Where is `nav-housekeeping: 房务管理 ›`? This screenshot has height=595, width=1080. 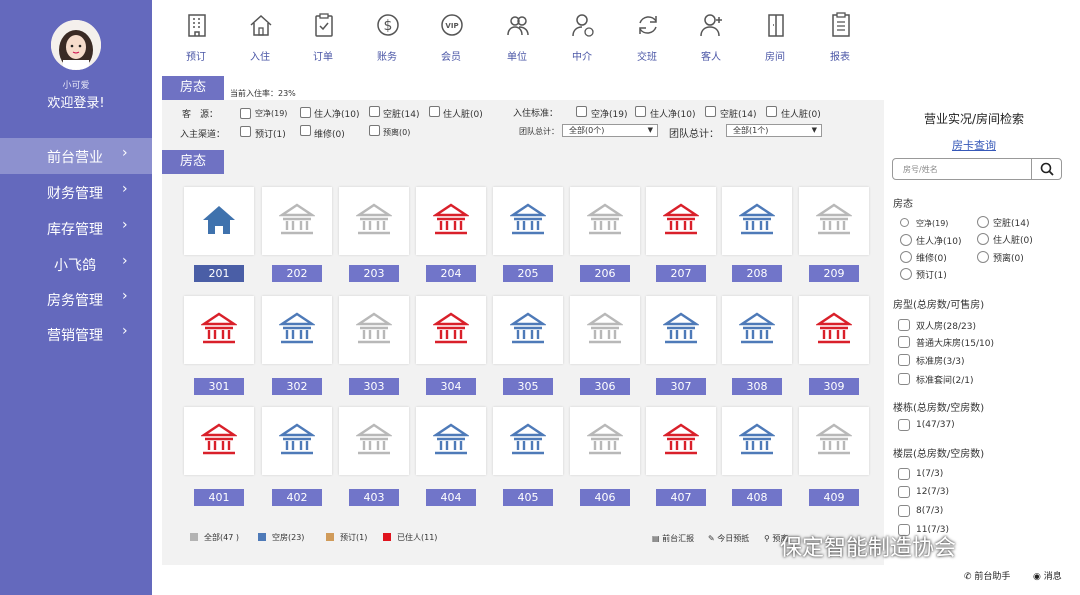
nav-housekeeping: 房务管理 › is located at coordinates (76, 299).